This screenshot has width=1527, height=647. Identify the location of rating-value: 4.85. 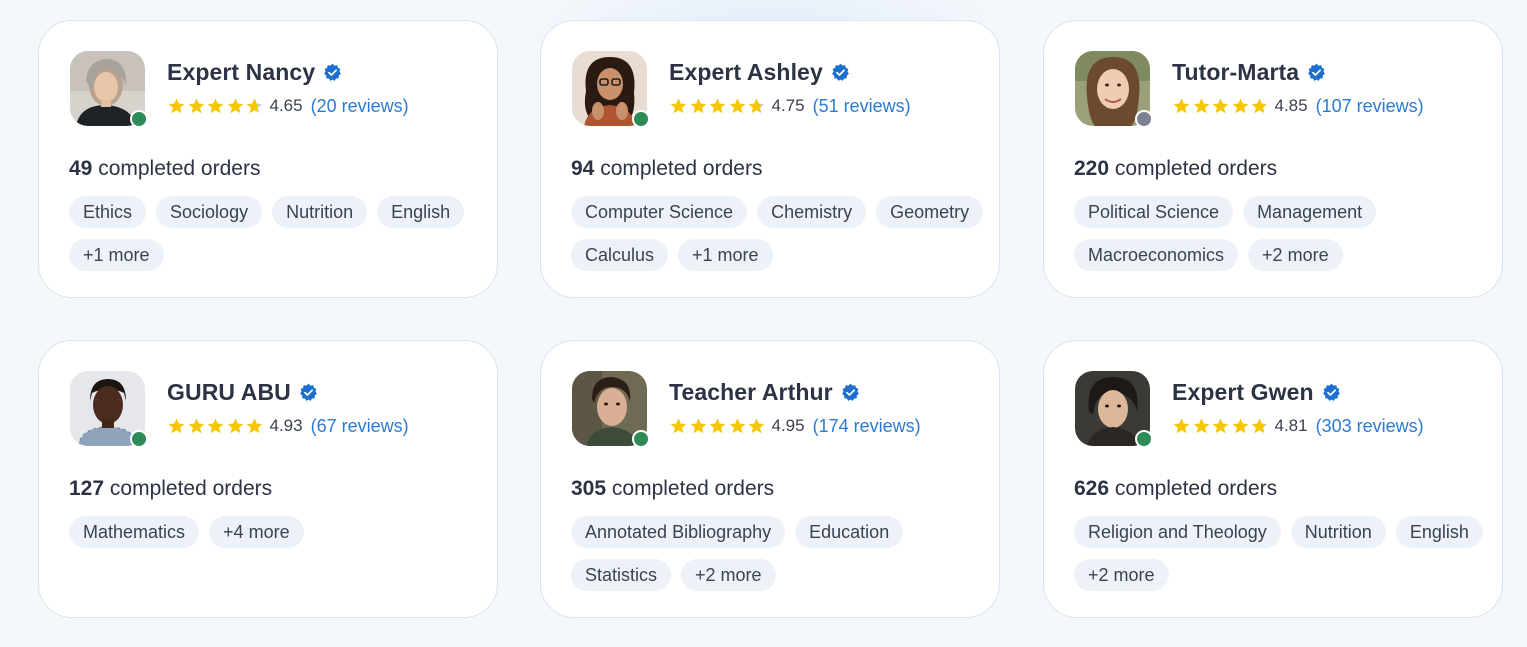
(1291, 105).